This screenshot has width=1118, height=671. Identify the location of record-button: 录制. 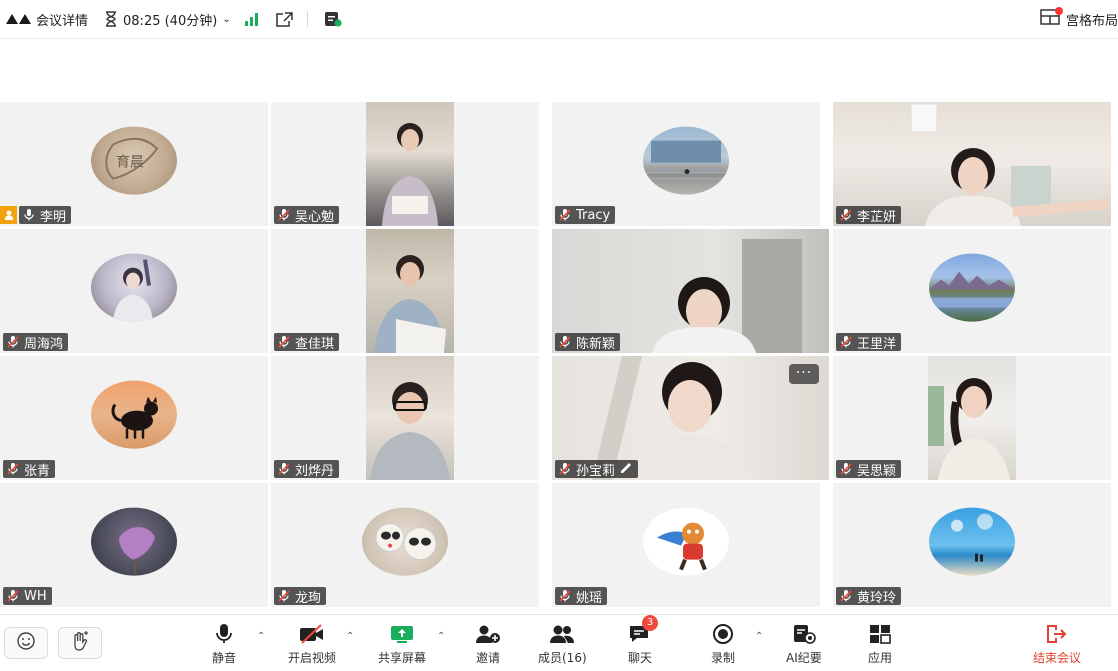
(723, 644).